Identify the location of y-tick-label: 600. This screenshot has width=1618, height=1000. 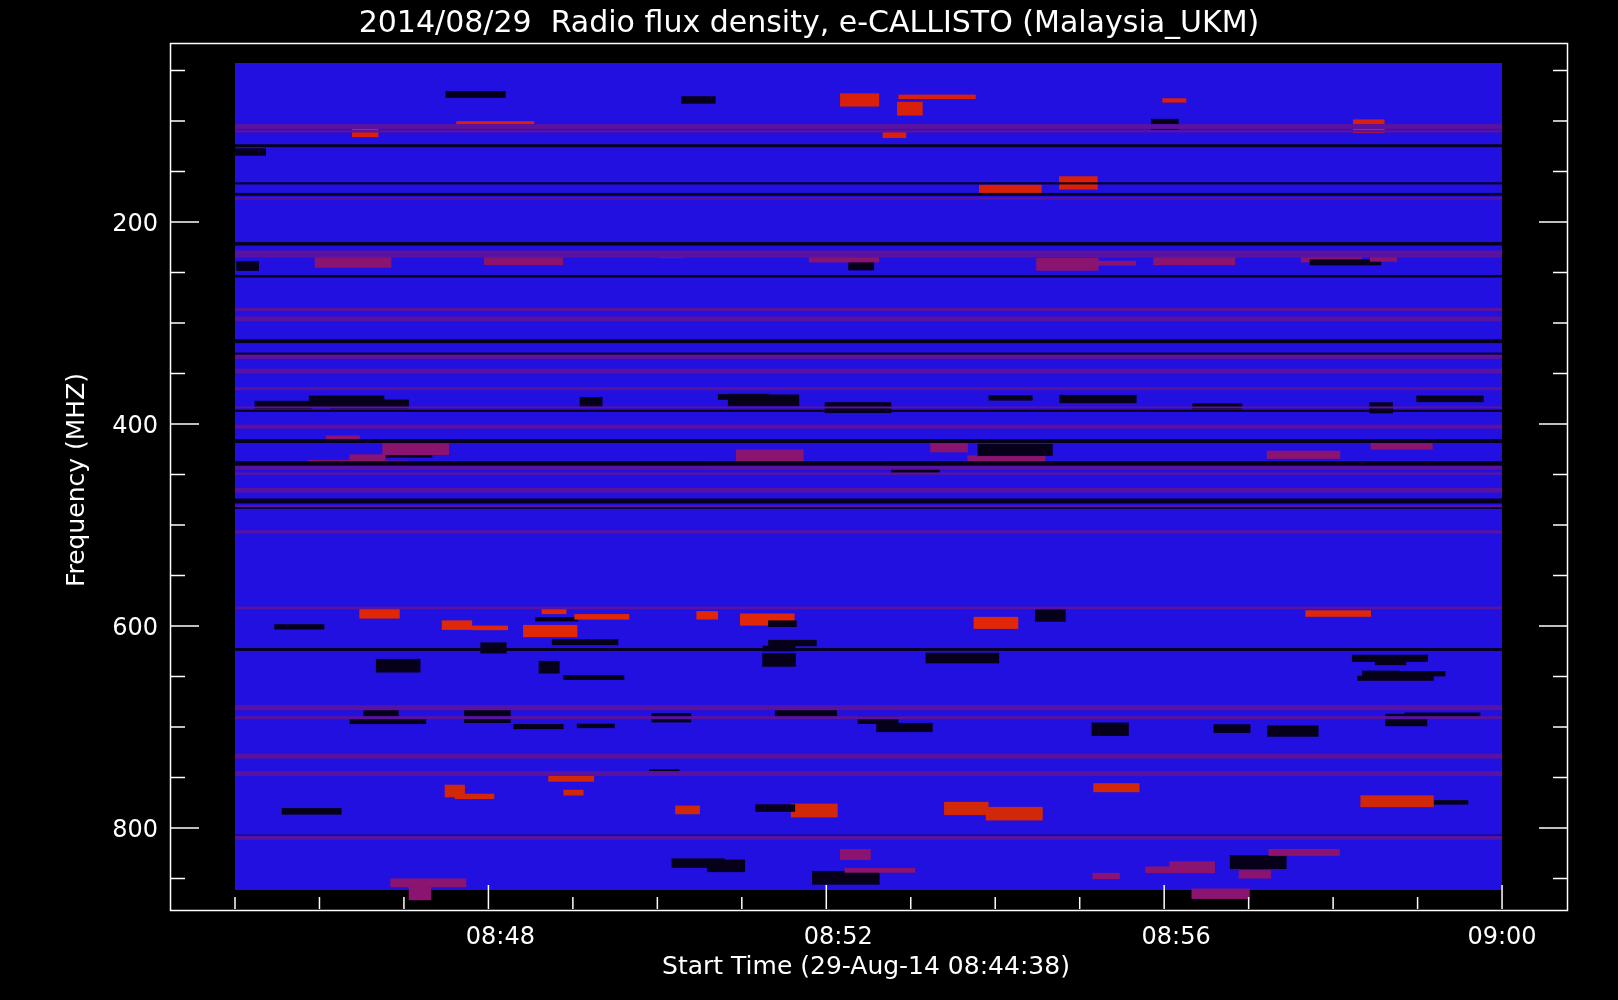
(135, 627).